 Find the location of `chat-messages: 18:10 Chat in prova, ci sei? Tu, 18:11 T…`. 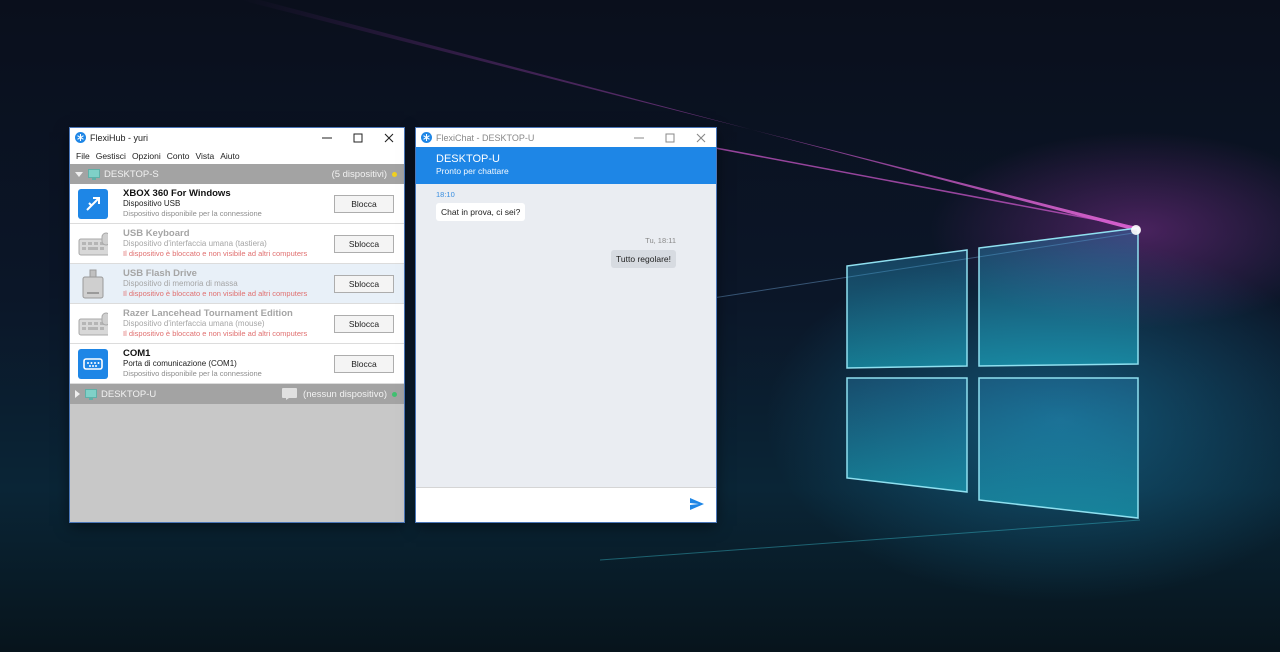

chat-messages: 18:10 Chat in prova, ci sei? Tu, 18:11 T… is located at coordinates (566, 335).